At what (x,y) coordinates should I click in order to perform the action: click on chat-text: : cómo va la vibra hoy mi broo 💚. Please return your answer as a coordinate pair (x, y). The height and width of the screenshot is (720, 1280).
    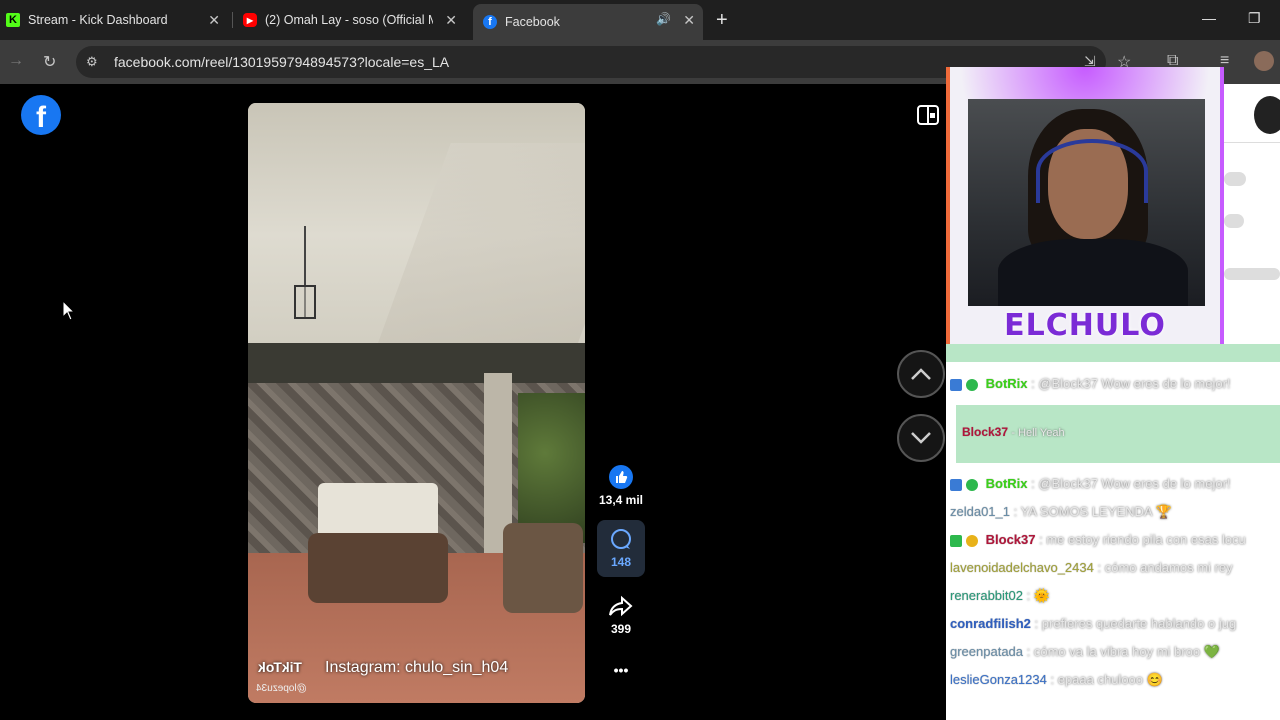
    Looking at the image, I should click on (1123, 651).